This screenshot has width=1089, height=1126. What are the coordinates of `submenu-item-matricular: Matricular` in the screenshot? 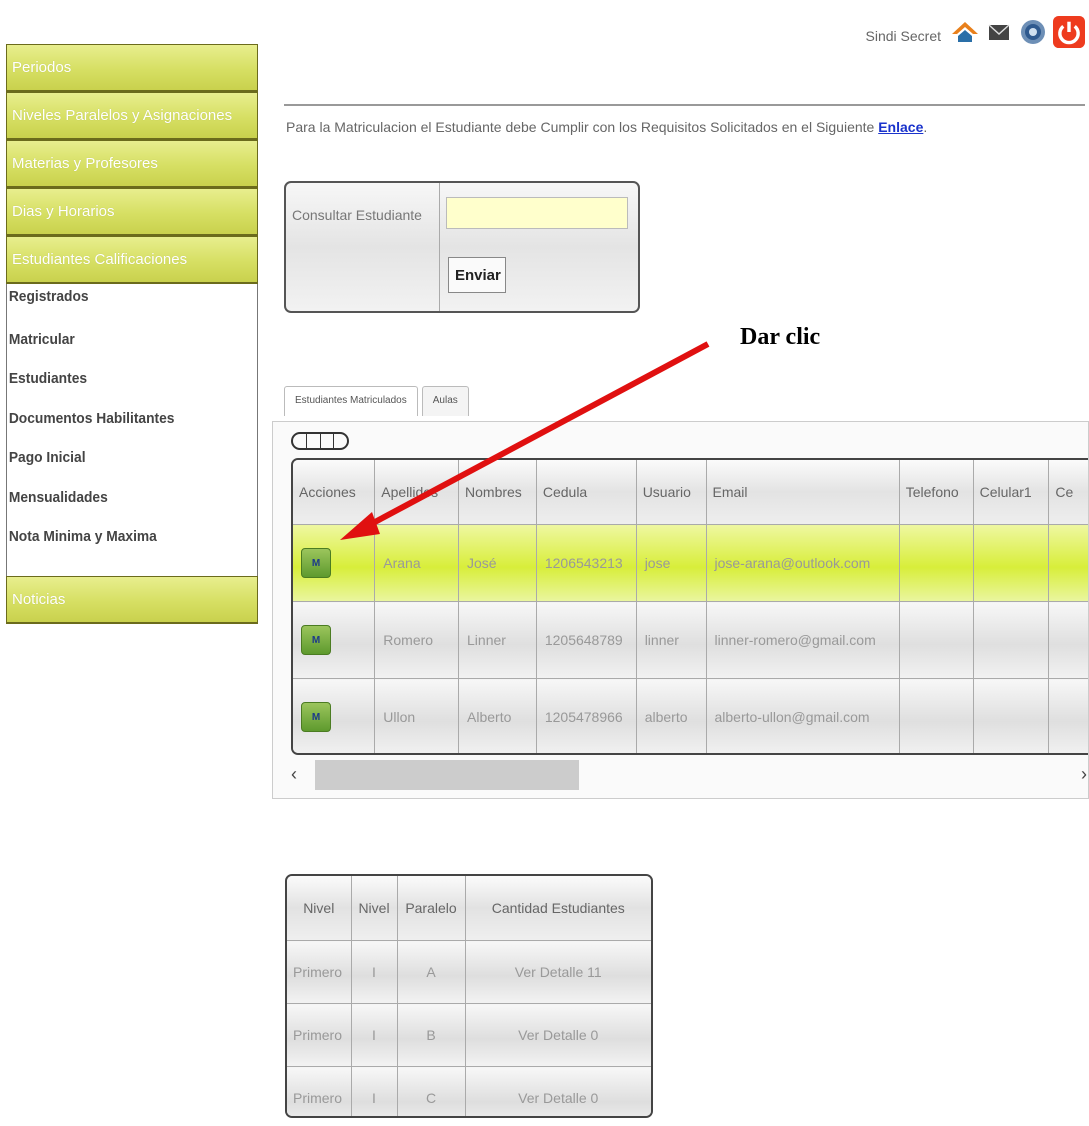 It's located at (122, 344).